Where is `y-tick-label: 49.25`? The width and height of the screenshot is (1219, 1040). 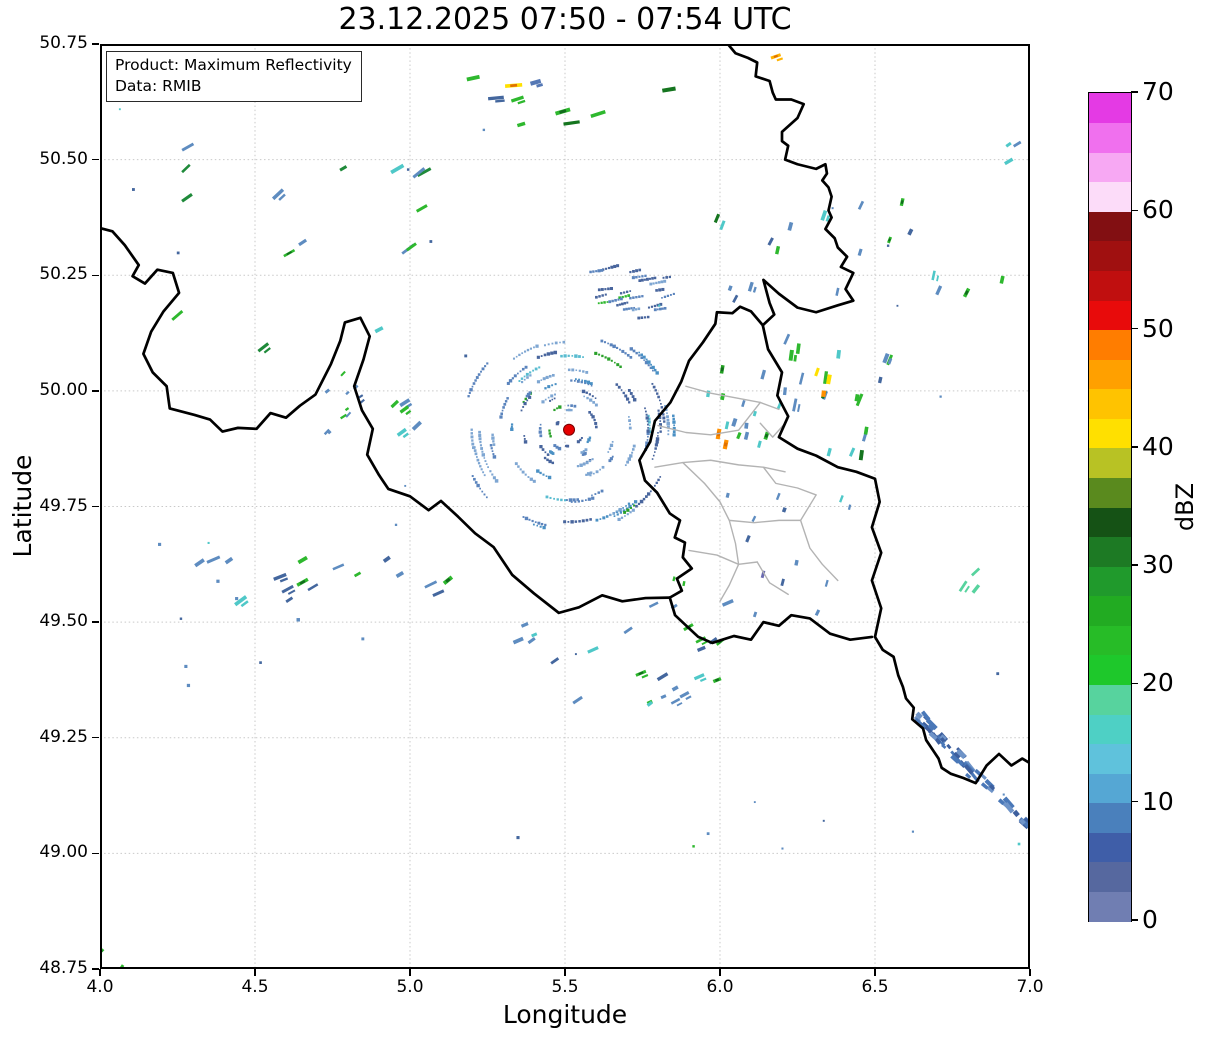 y-tick-label: 49.25 is located at coordinates (63, 736).